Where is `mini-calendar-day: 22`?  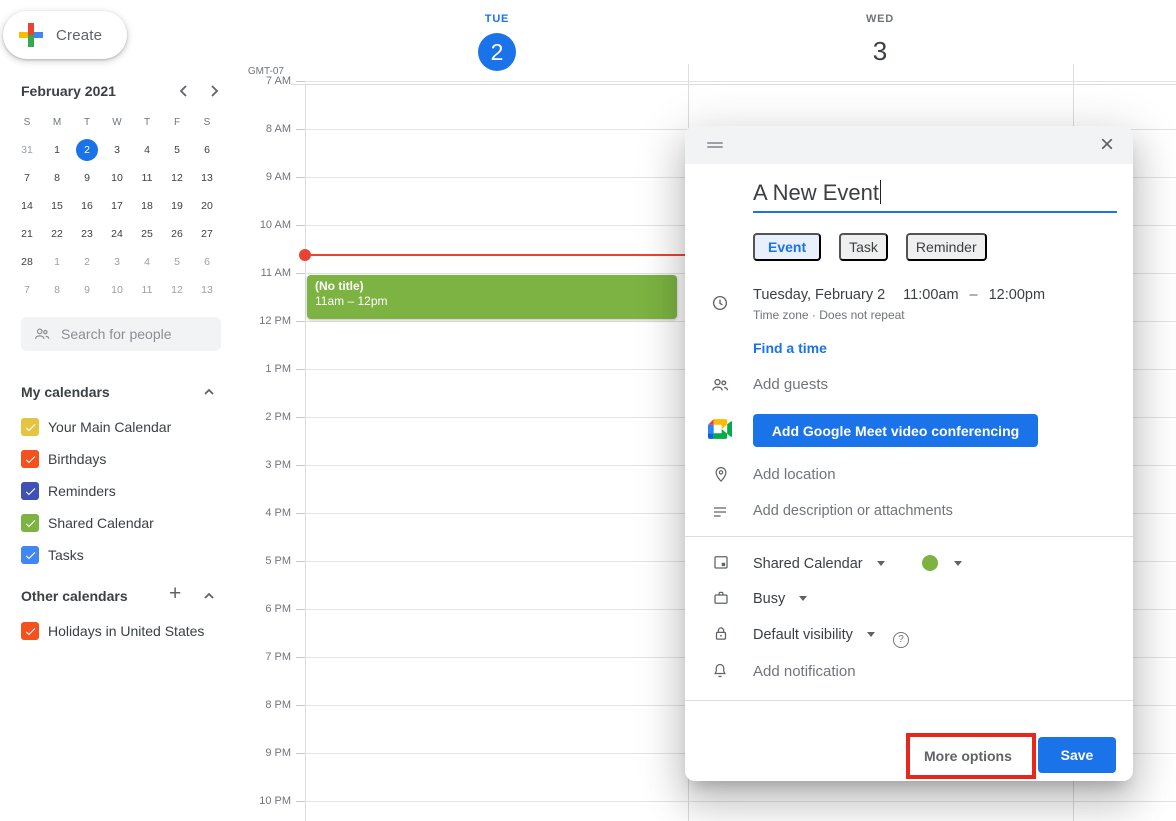 mini-calendar-day: 22 is located at coordinates (57, 234).